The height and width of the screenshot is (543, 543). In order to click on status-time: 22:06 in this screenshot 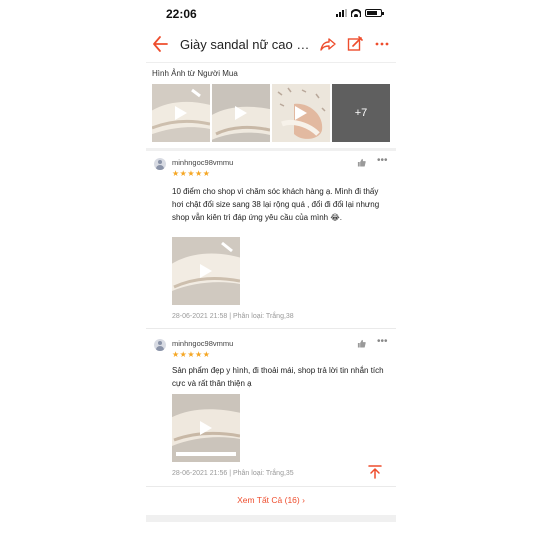, I will do `click(181, 14)`.